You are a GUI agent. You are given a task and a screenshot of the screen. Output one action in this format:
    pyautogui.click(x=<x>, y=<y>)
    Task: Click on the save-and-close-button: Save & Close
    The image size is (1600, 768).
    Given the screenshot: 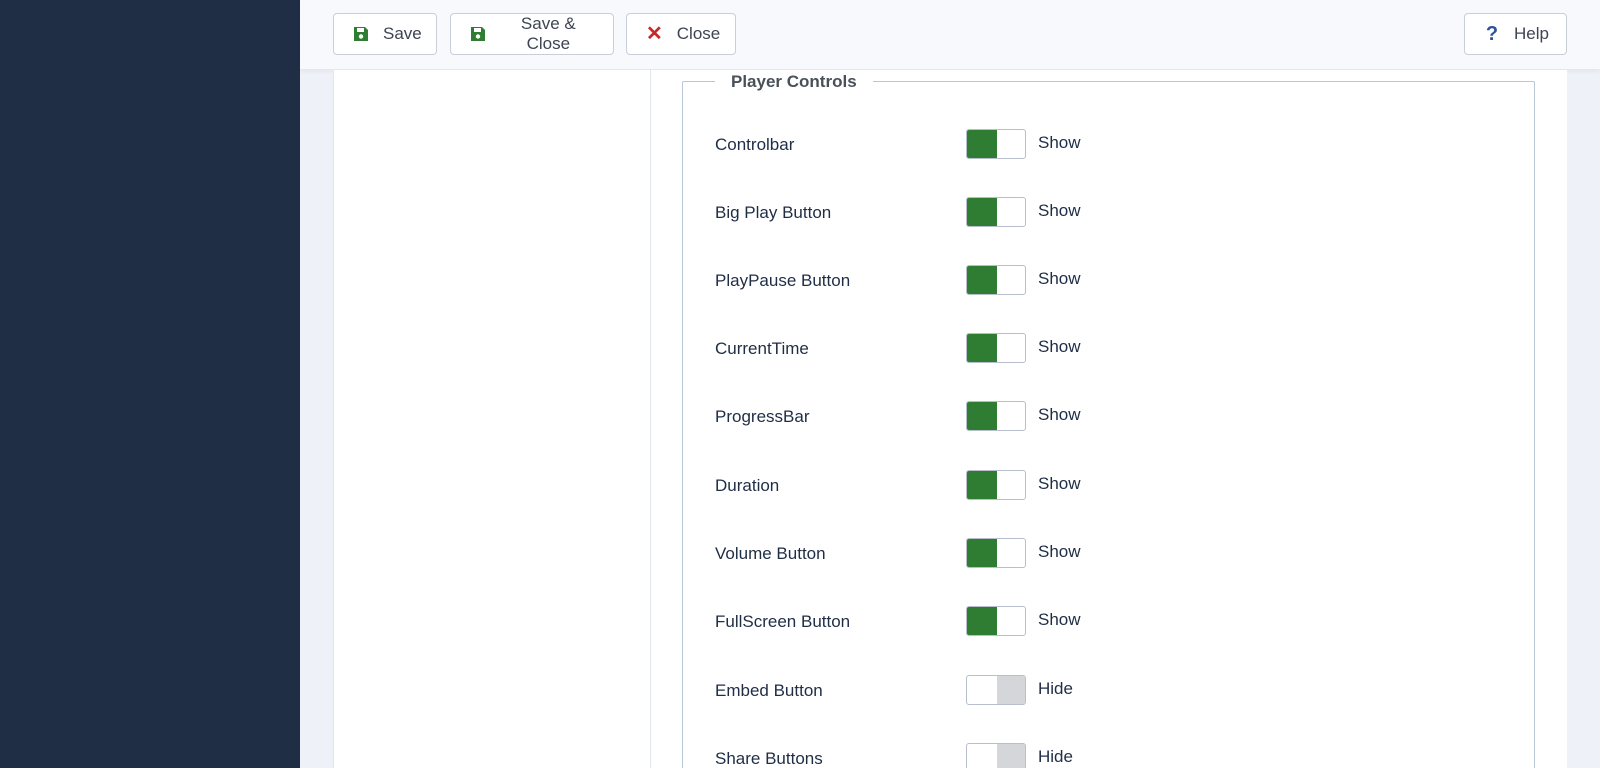 What is the action you would take?
    pyautogui.click(x=532, y=34)
    